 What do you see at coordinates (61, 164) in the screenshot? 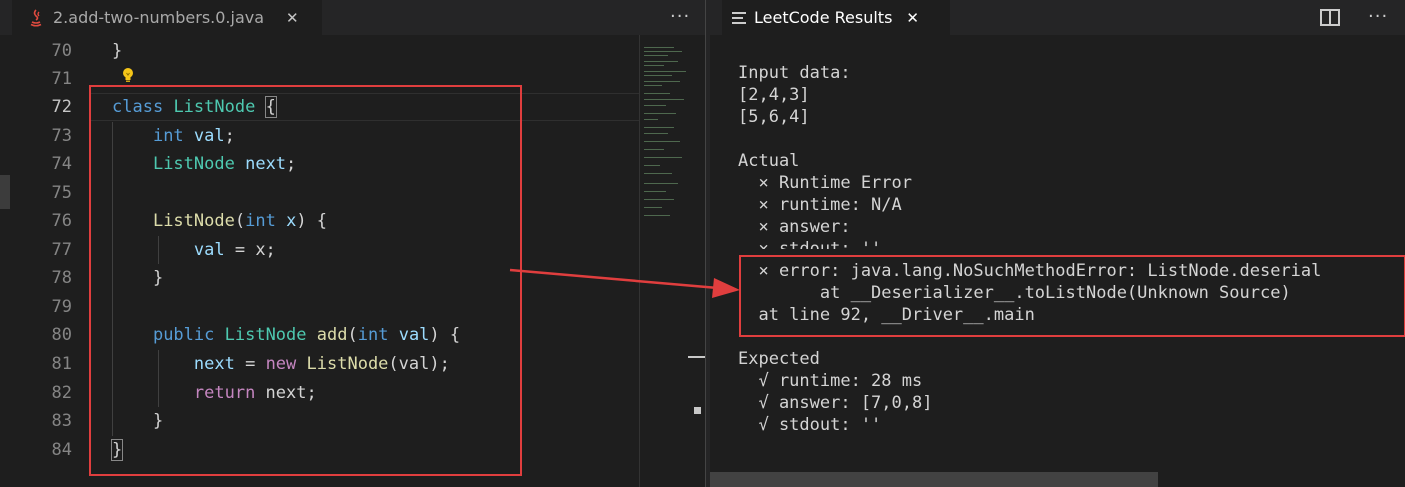
I see `line-number: 74` at bounding box center [61, 164].